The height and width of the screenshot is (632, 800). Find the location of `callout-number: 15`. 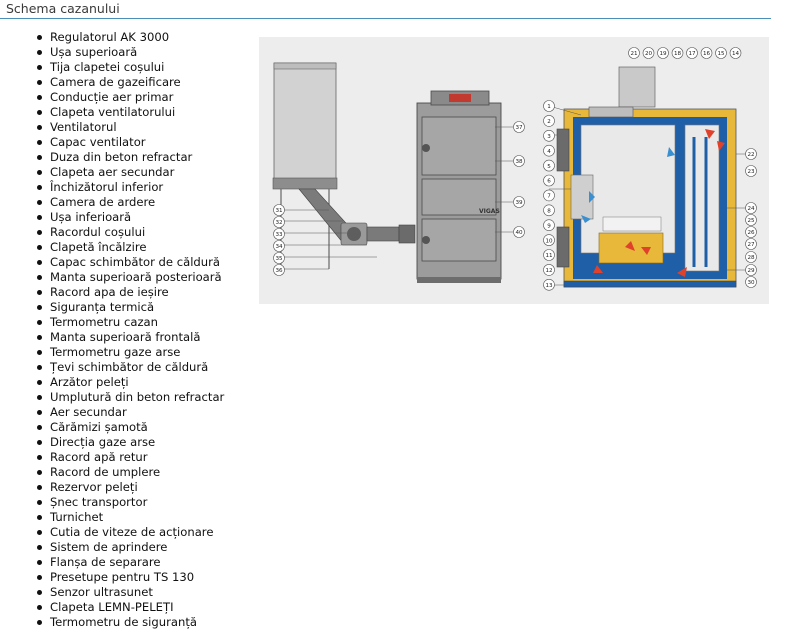

callout-number: 15 is located at coordinates (721, 54).